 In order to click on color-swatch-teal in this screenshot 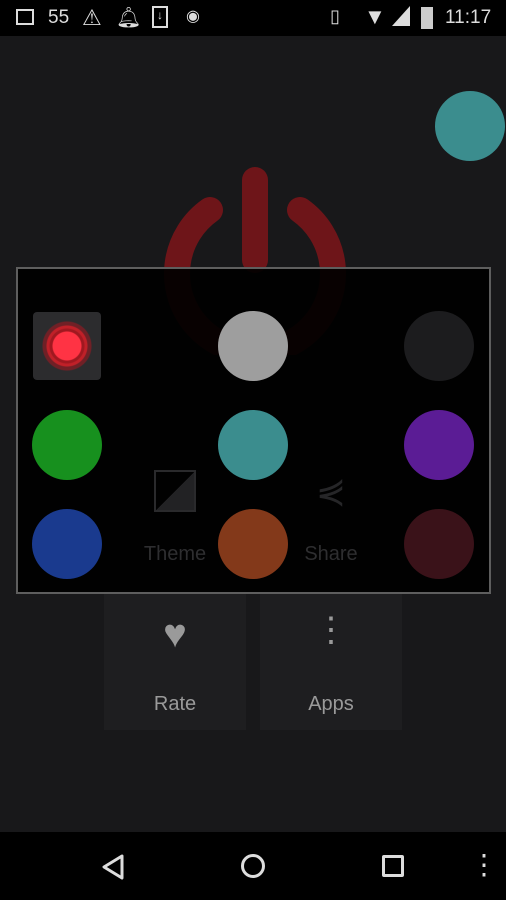, I will do `click(253, 445)`.